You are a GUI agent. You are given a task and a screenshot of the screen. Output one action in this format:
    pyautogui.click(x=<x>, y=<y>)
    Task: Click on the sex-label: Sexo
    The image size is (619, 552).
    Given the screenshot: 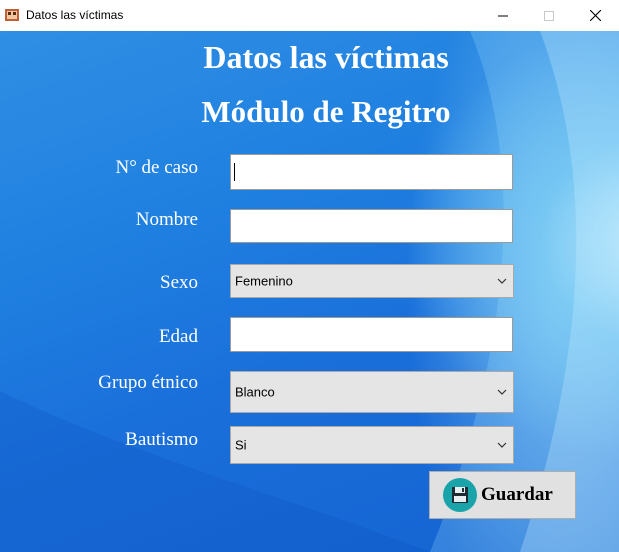 What is the action you would take?
    pyautogui.click(x=179, y=282)
    